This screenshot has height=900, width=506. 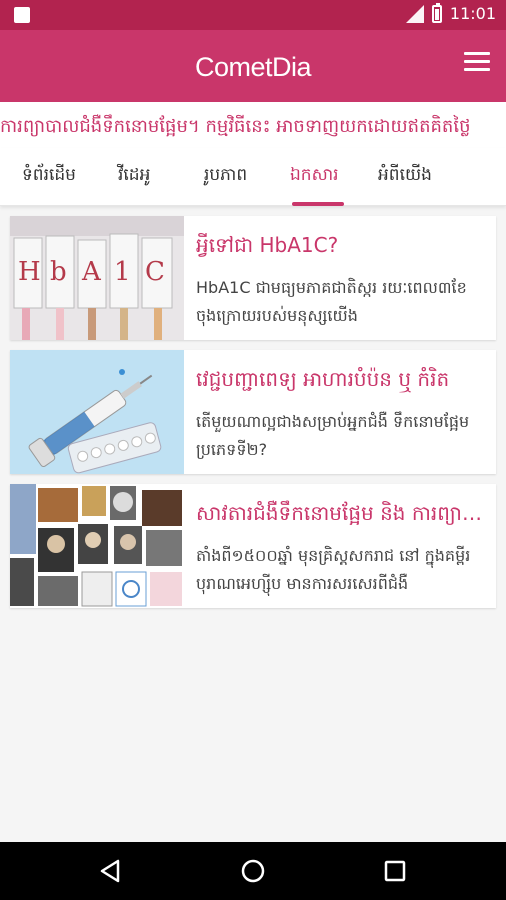 What do you see at coordinates (91, 272) in the screenshot?
I see `svg-text: A` at bounding box center [91, 272].